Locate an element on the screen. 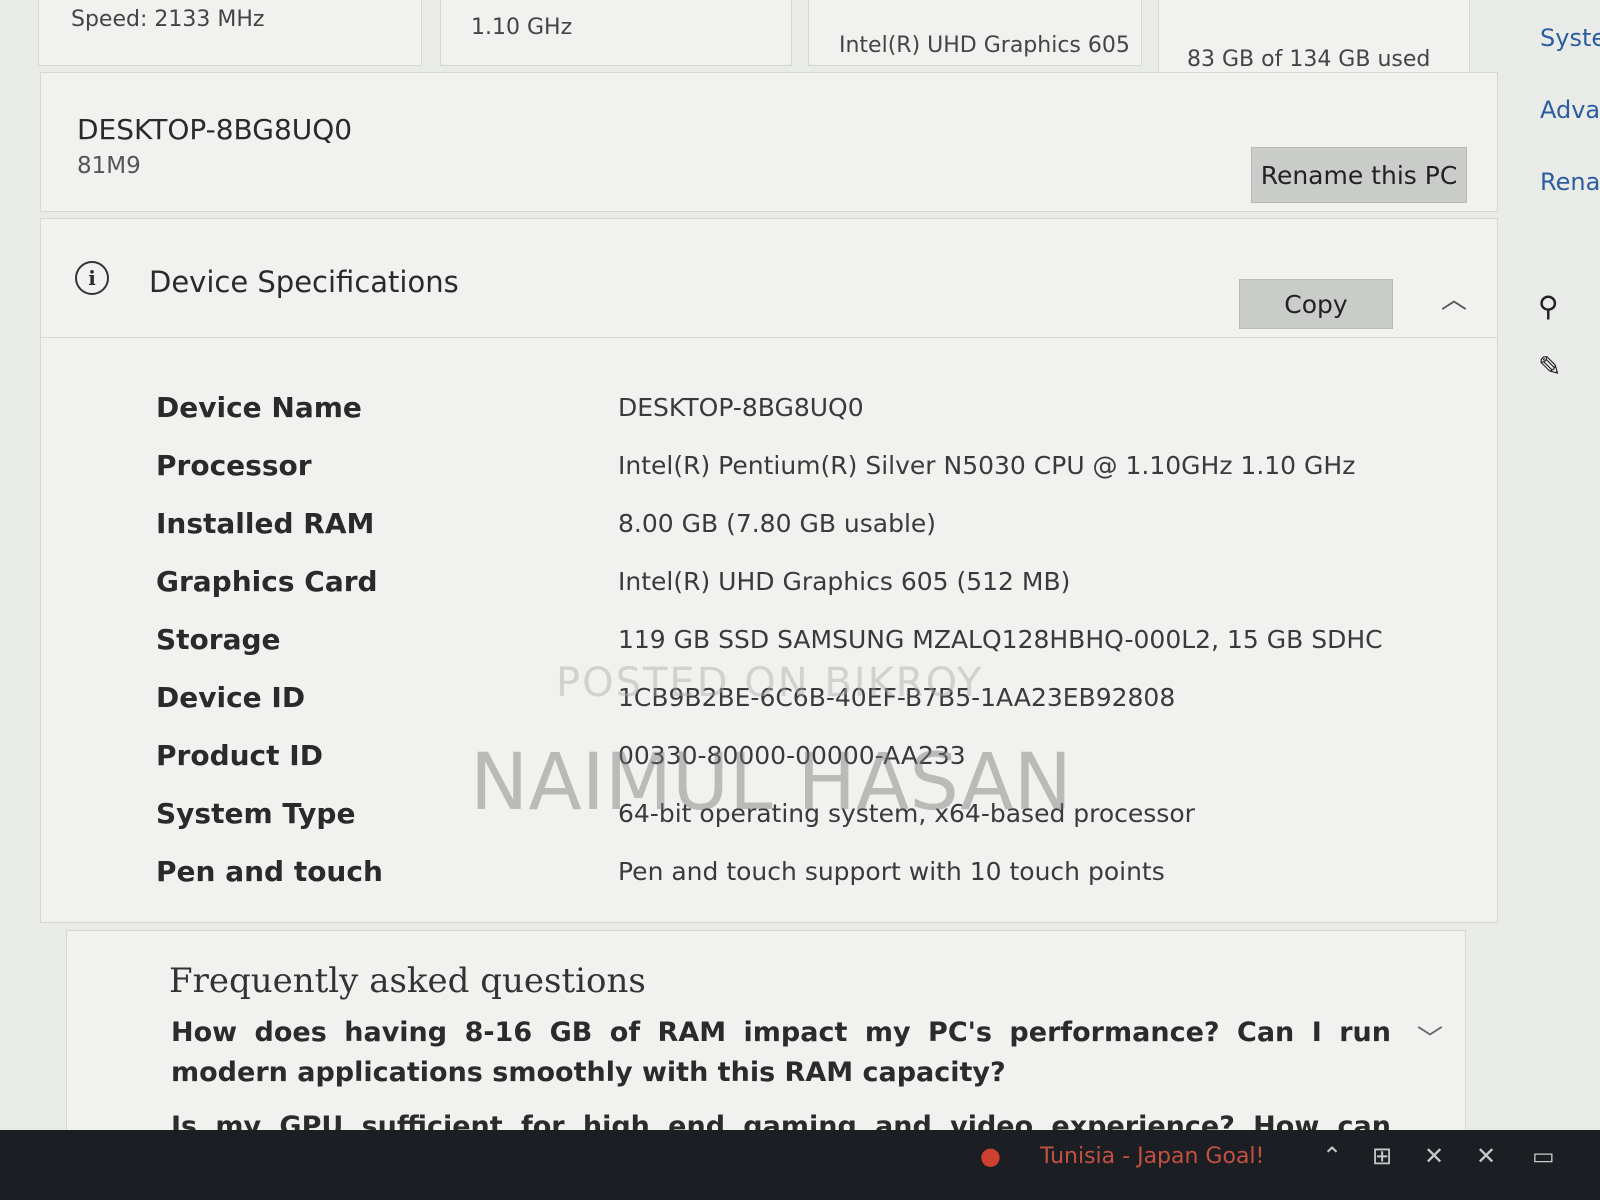  spec-label: Pen and touch is located at coordinates (269, 871).